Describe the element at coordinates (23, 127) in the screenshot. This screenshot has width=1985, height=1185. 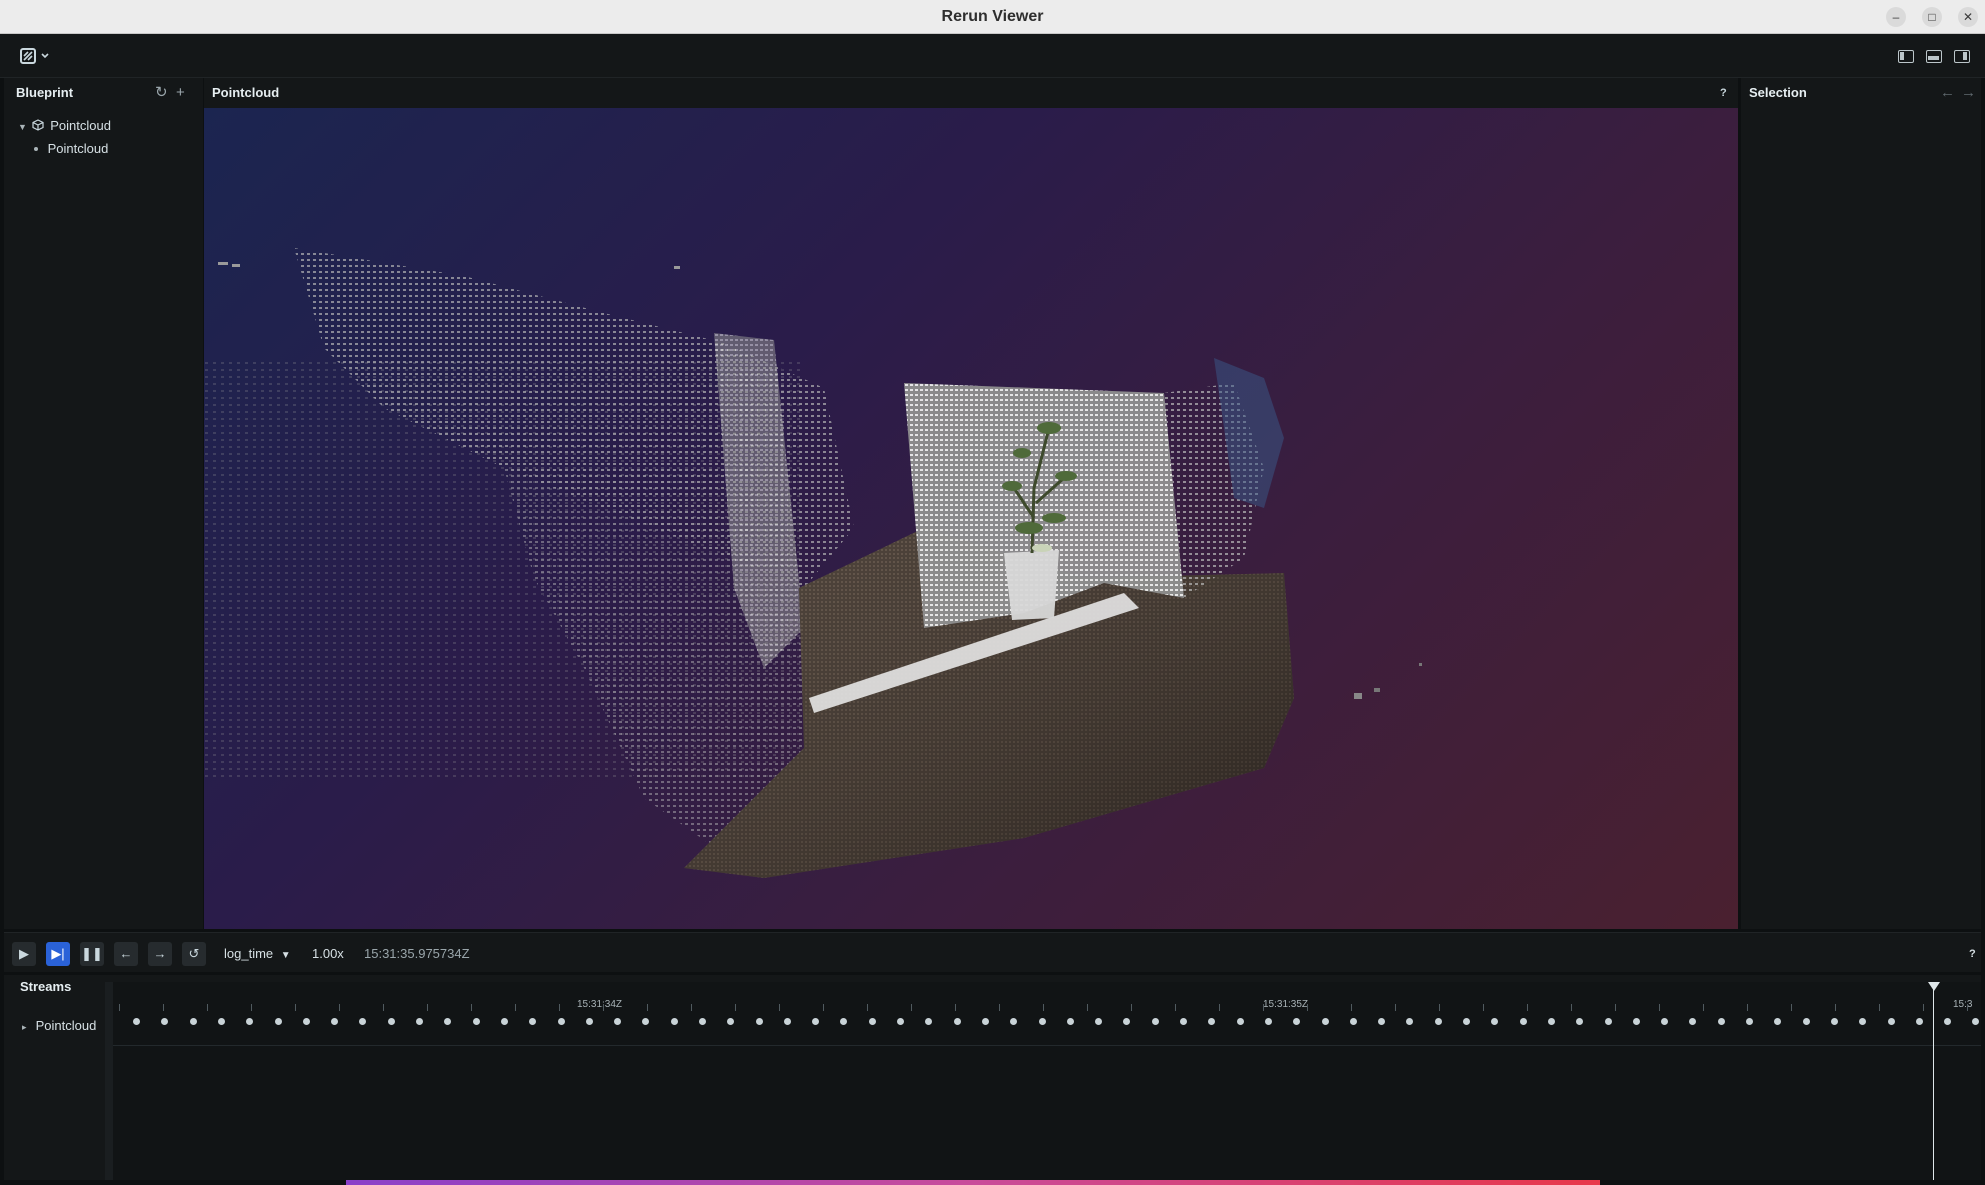
I see `expand-arrow-icon: ▼` at that location.